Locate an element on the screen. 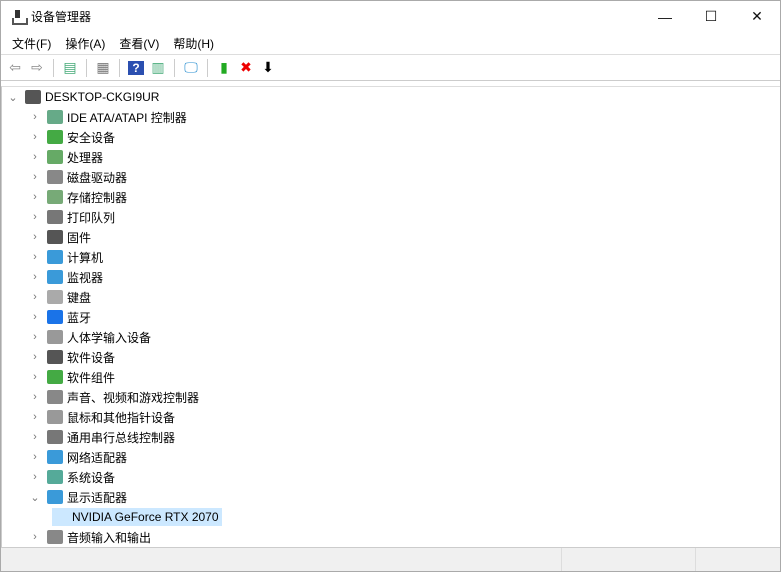 This screenshot has height=572, width=781. tree-category: › 存储控制器 is located at coordinates (77, 197).